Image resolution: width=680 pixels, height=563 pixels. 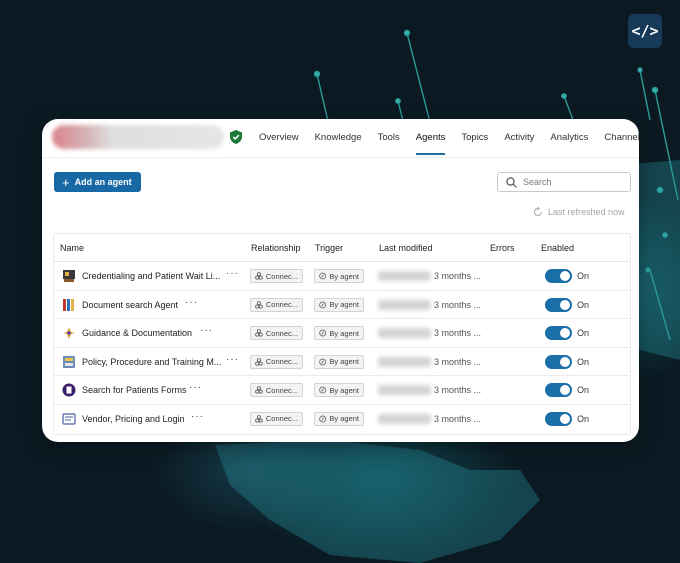 What do you see at coordinates (69, 276) in the screenshot?
I see `credentialing-icon` at bounding box center [69, 276].